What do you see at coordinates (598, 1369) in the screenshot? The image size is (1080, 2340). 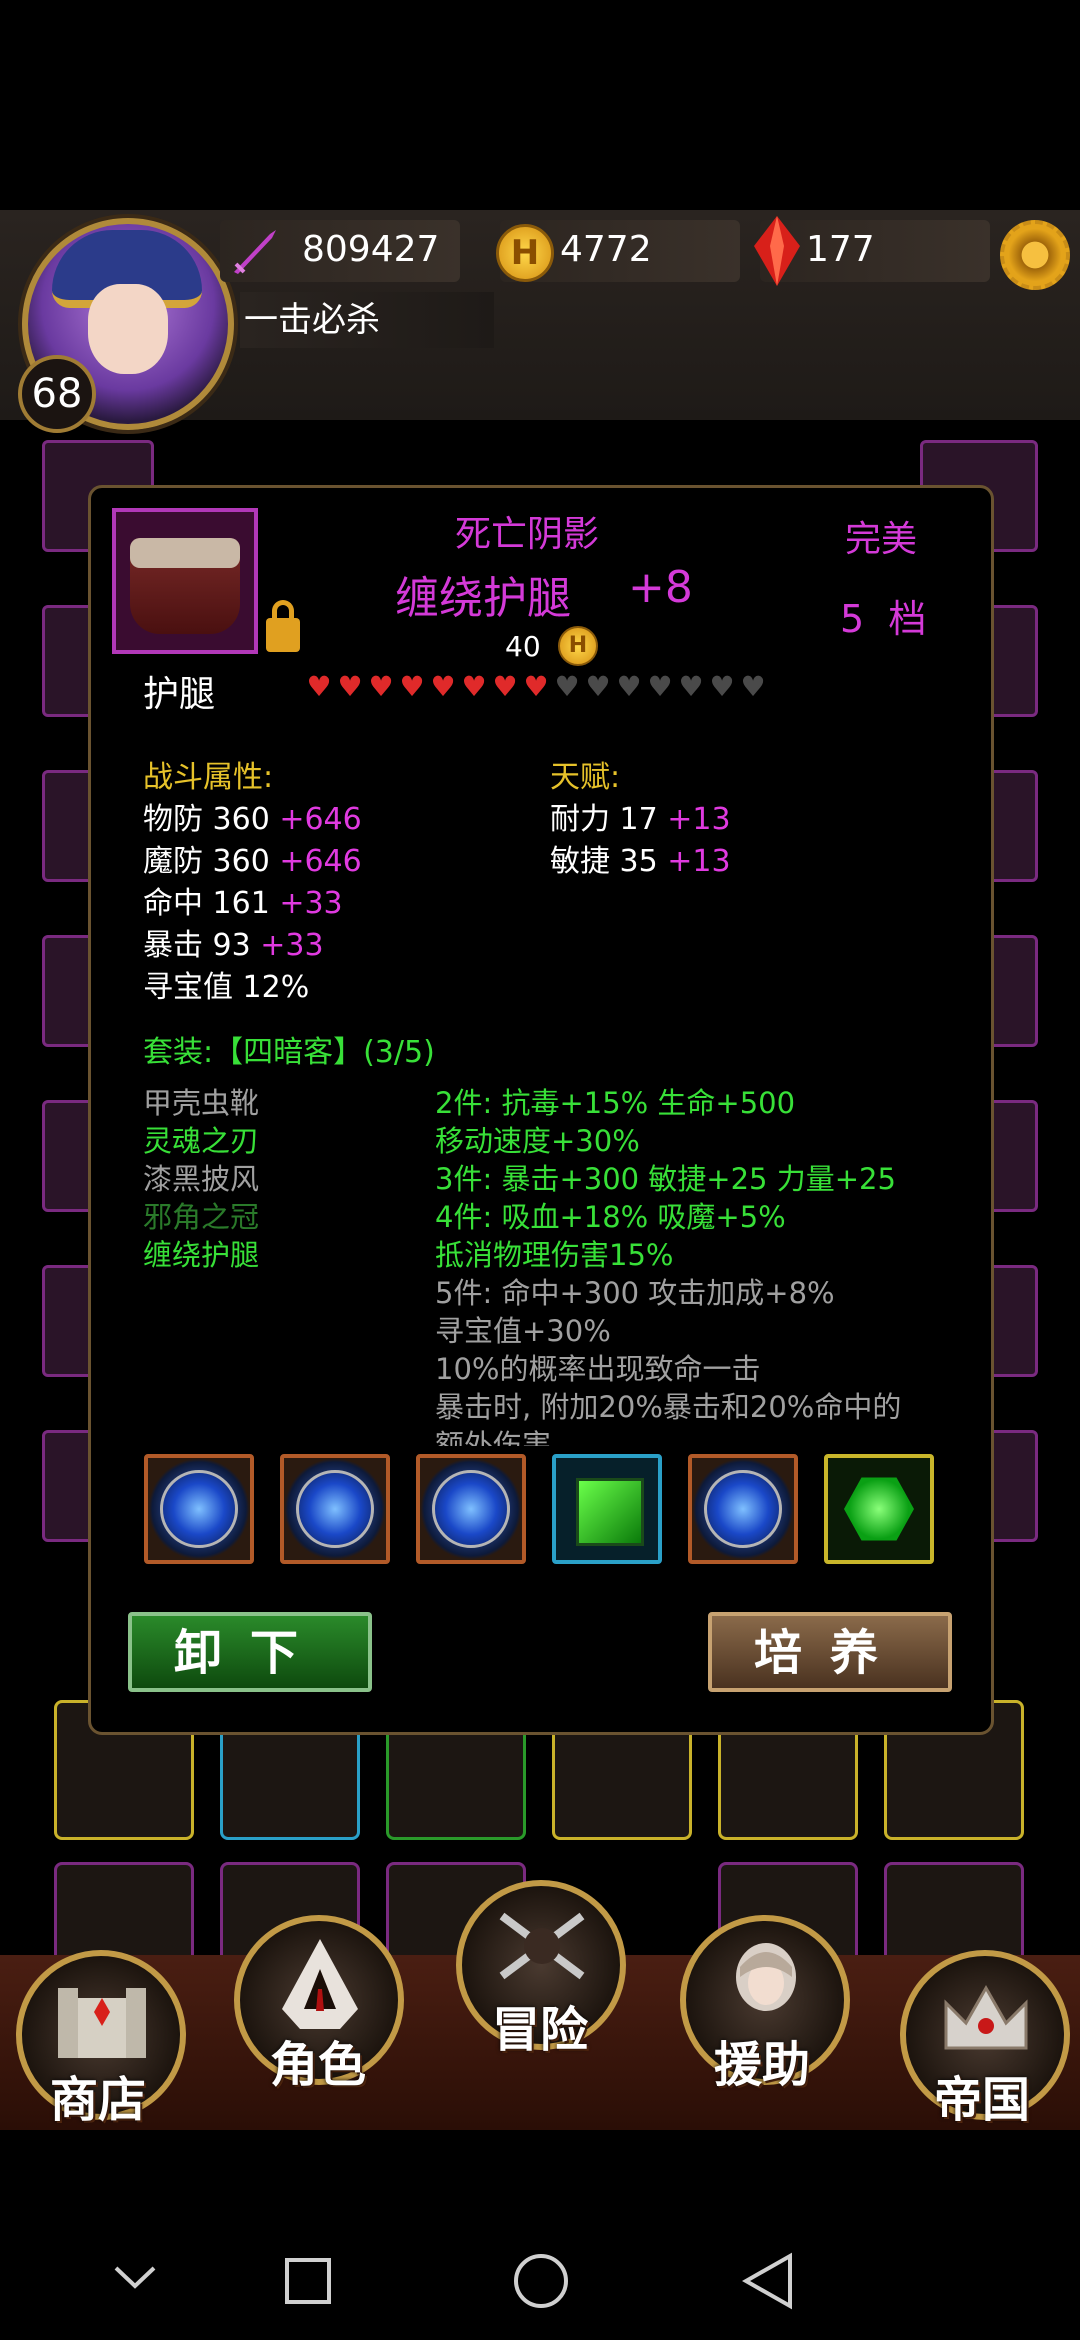 I see `set-bonus: 10%的概率出现致命一击` at bounding box center [598, 1369].